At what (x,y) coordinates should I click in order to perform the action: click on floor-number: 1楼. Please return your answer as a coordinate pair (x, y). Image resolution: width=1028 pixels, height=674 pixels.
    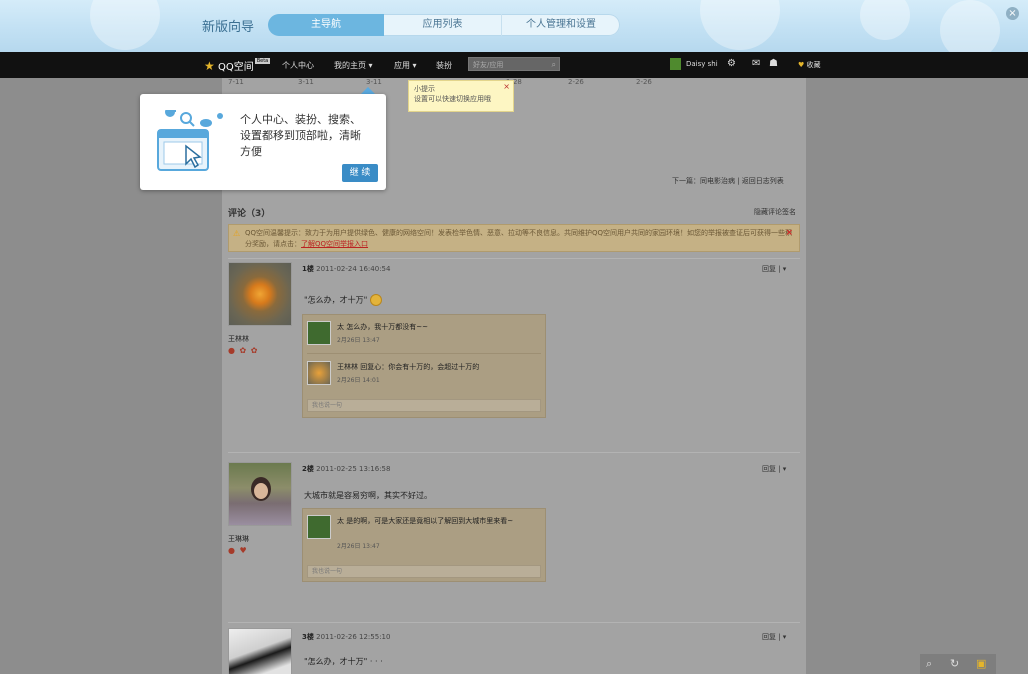
    Looking at the image, I should click on (308, 269).